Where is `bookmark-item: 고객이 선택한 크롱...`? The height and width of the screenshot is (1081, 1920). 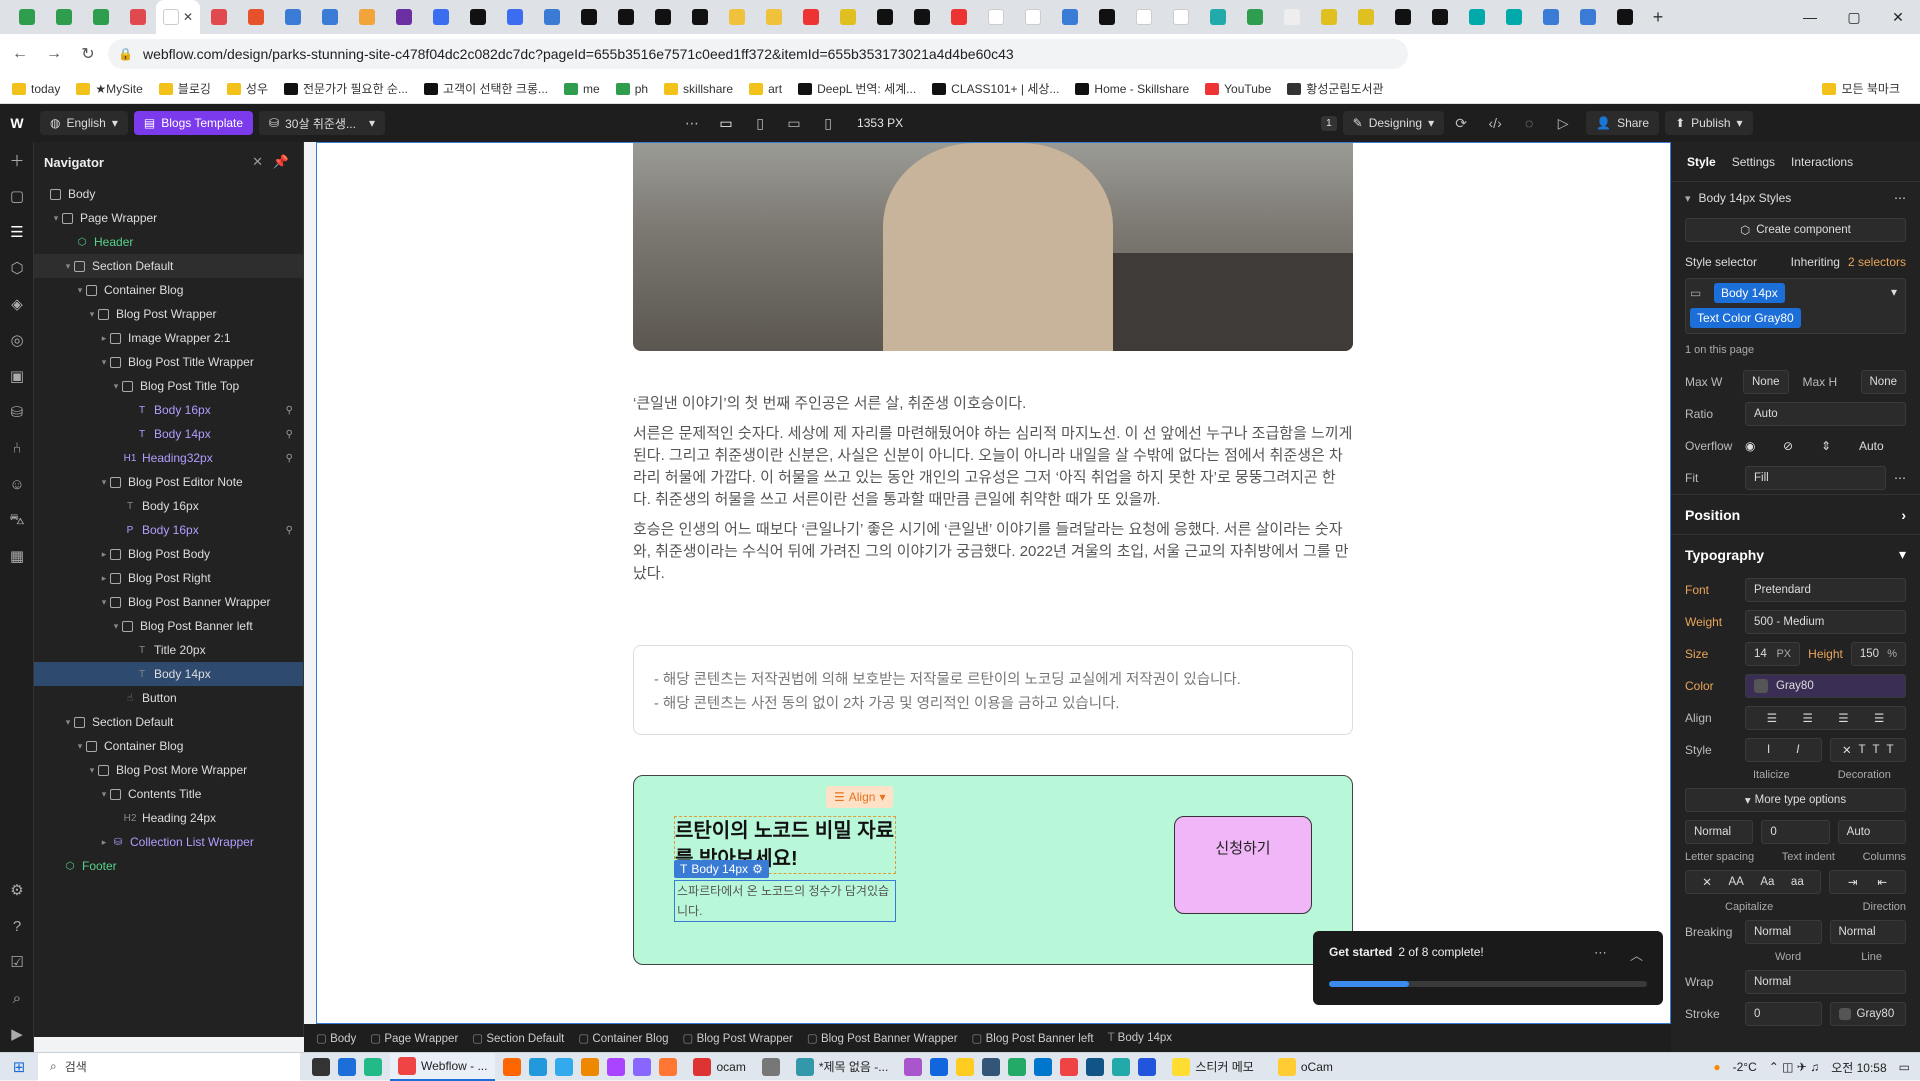 bookmark-item: 고객이 선택한 크롱... is located at coordinates (486, 88).